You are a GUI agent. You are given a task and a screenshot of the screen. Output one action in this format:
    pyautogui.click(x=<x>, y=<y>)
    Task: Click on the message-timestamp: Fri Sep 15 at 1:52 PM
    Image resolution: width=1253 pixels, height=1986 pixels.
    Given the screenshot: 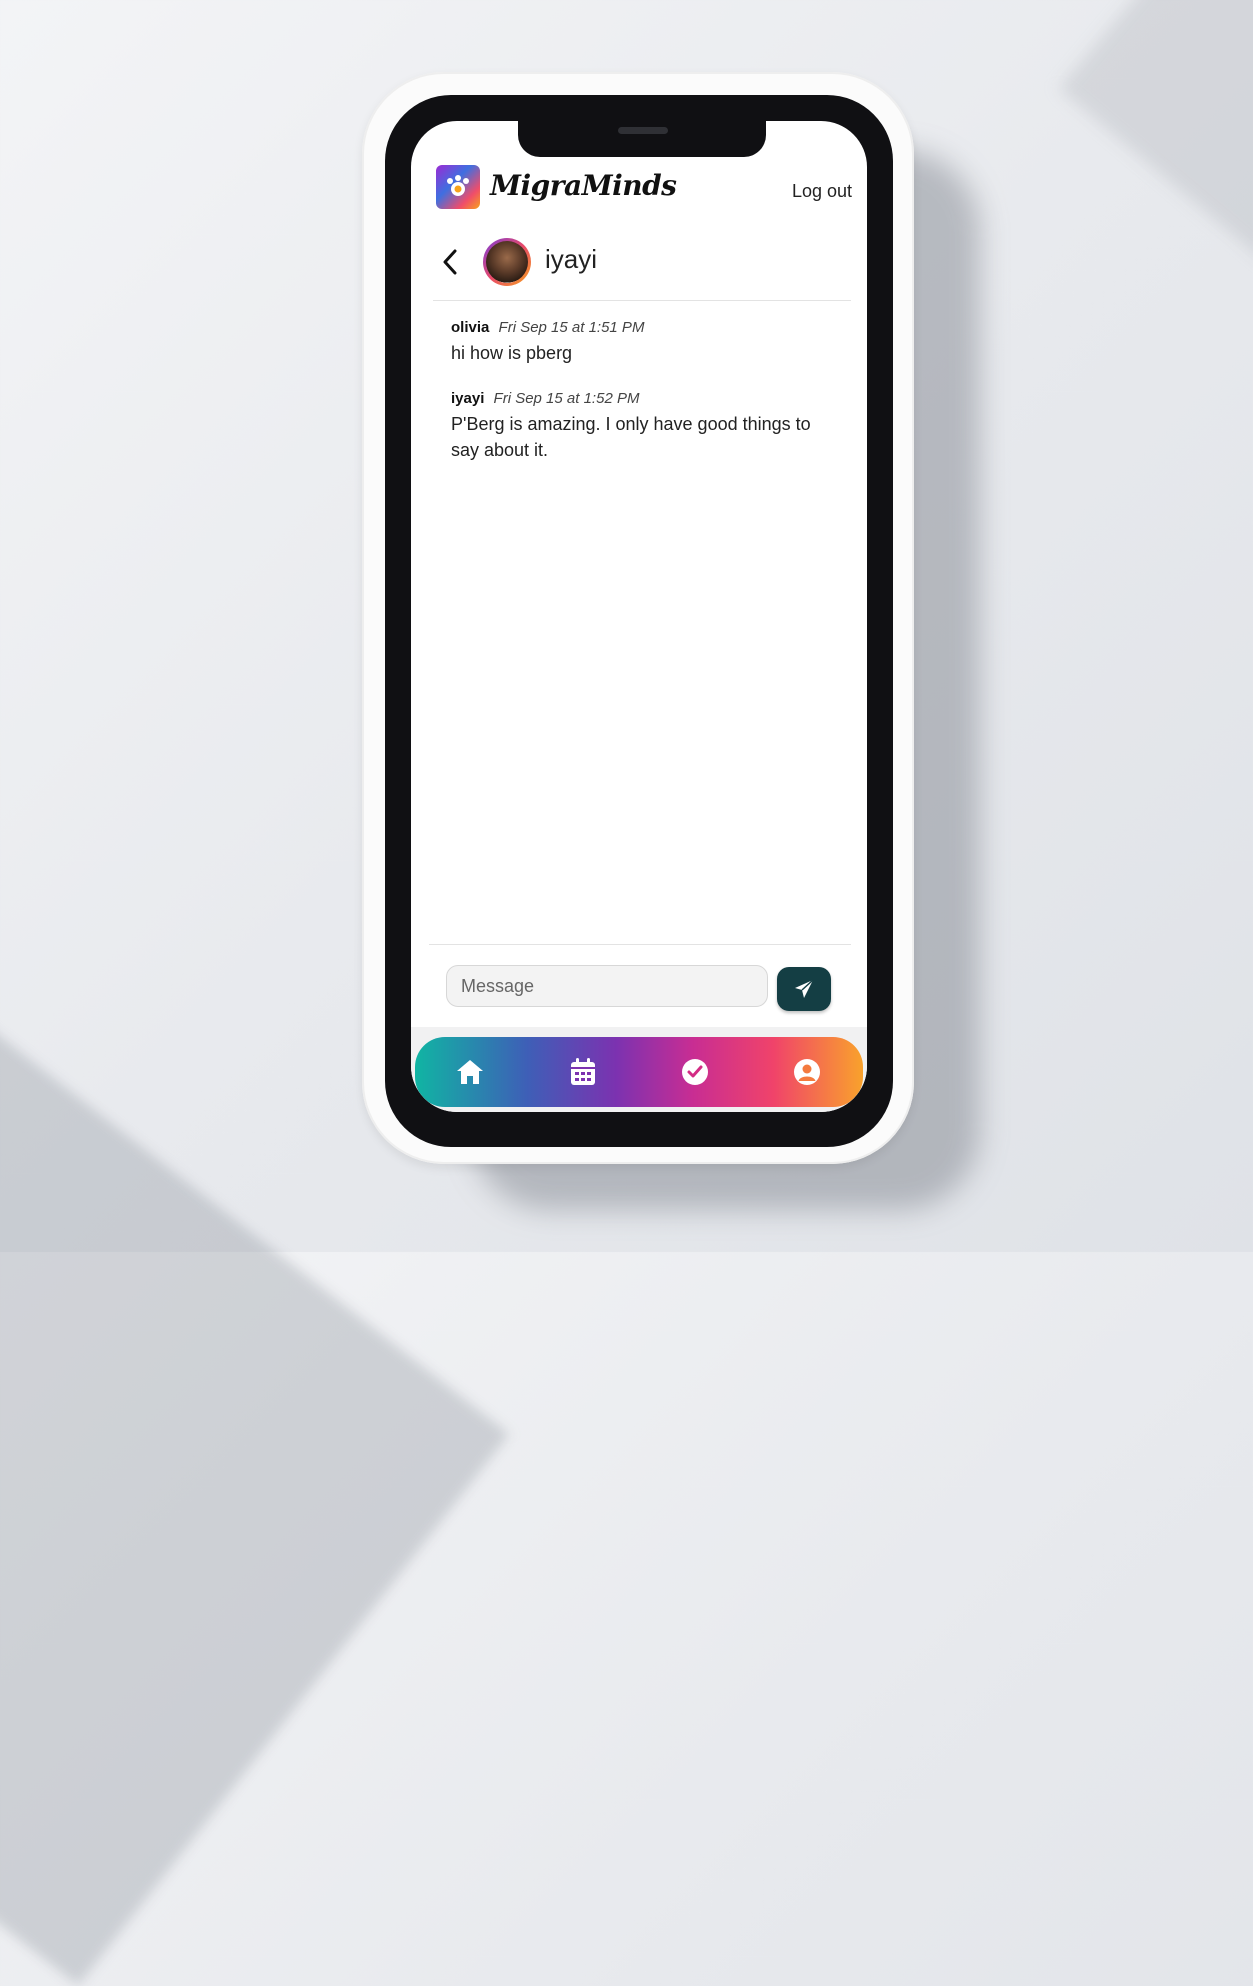 What is the action you would take?
    pyautogui.click(x=566, y=398)
    